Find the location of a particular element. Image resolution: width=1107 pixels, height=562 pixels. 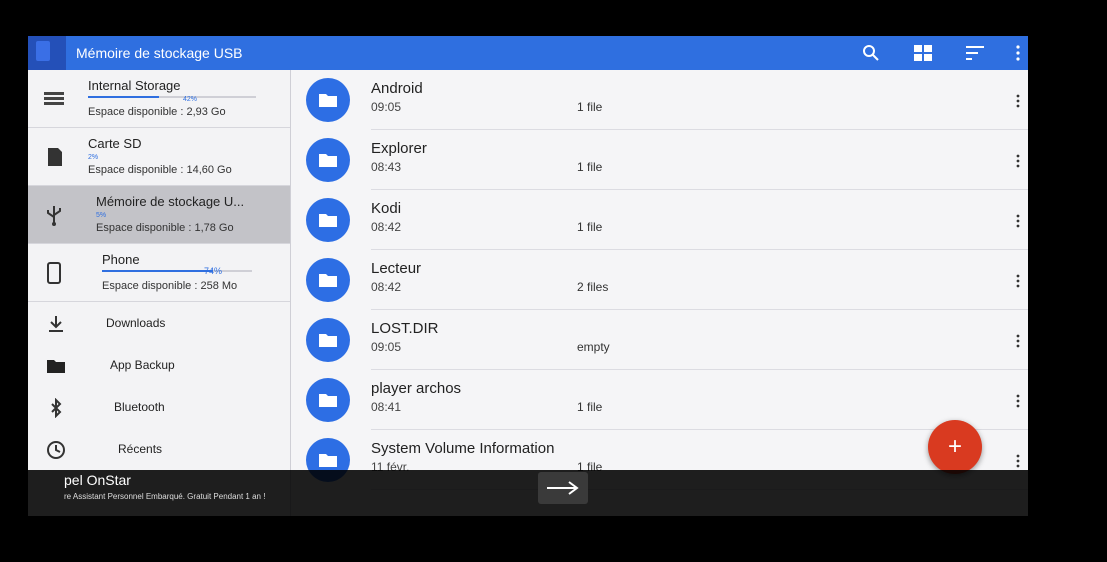

storage-percent: 42% is located at coordinates (190, 99).